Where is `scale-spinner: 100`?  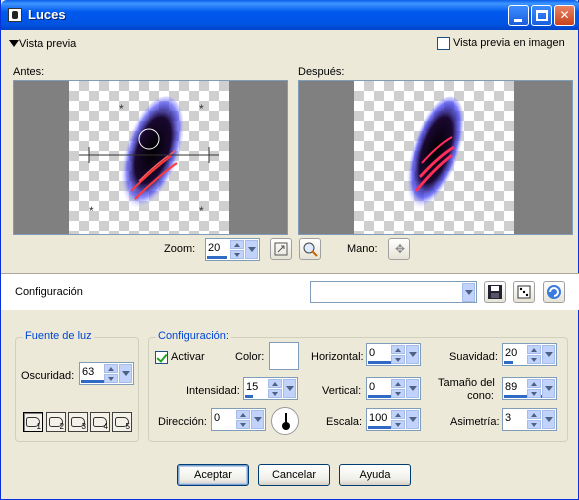
scale-spinner: 100 is located at coordinates (393, 419).